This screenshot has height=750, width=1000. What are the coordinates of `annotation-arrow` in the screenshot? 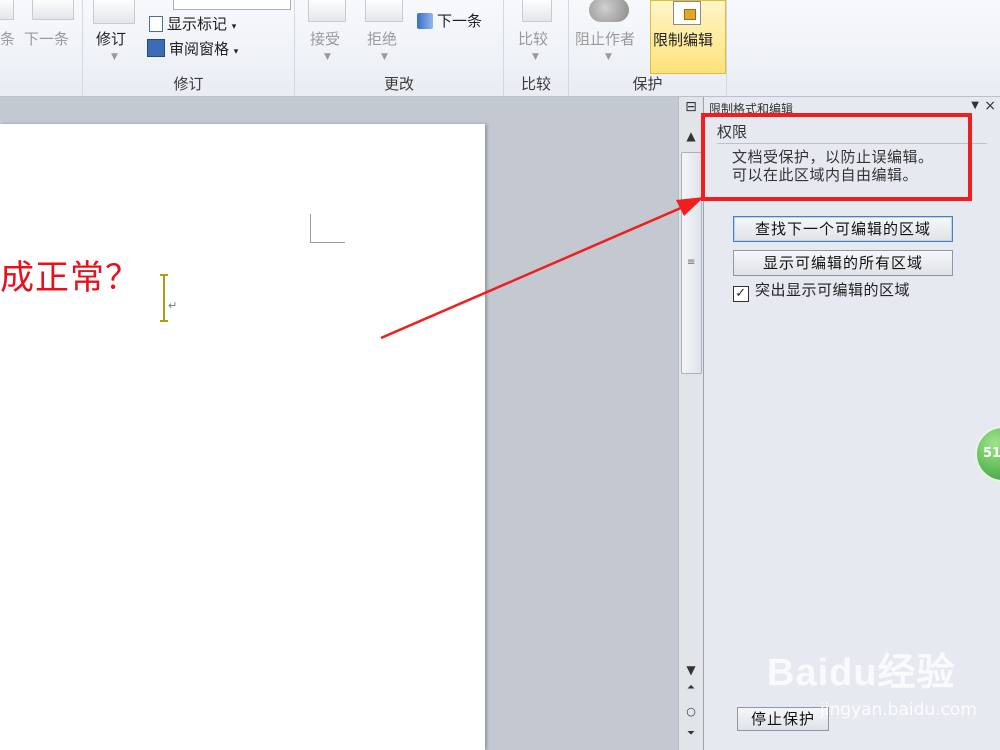 It's located at (542, 268).